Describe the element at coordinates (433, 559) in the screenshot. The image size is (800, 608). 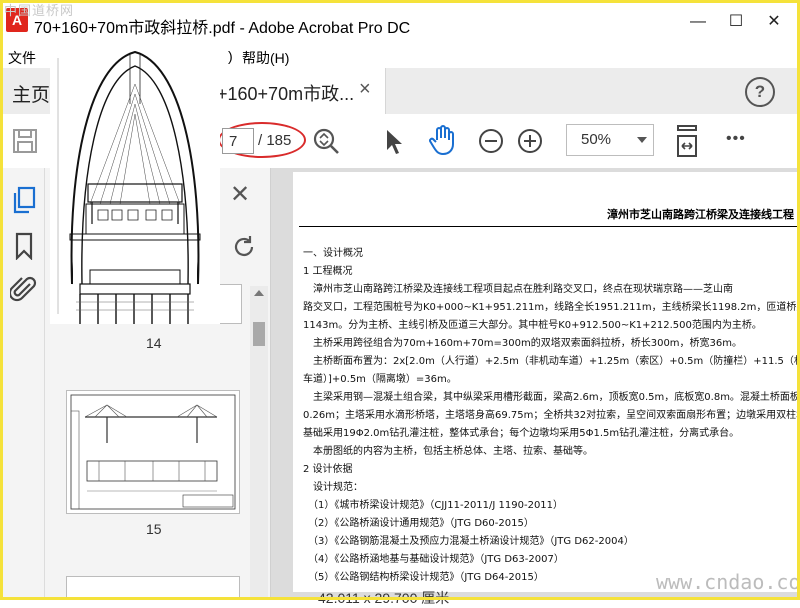
I see `doc-line: （4）《公路桥涵地基与基础设计规范》（JTG D63-2007）` at that location.